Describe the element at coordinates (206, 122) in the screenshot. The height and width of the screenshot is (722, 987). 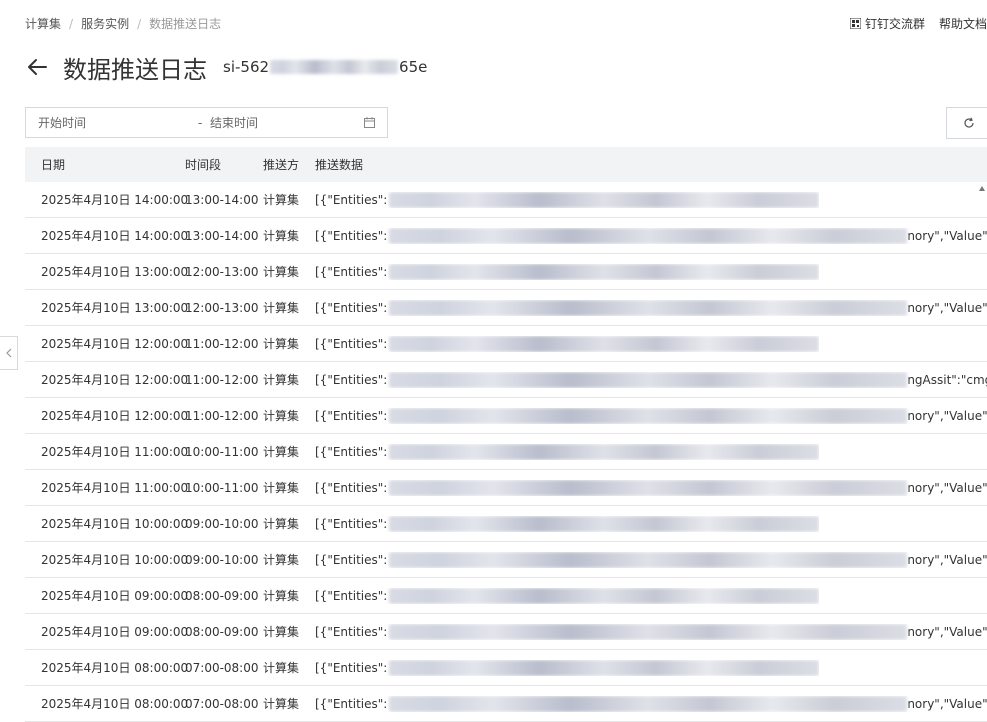
I see `date-range-picker: 开始时间 - 结束时间` at that location.